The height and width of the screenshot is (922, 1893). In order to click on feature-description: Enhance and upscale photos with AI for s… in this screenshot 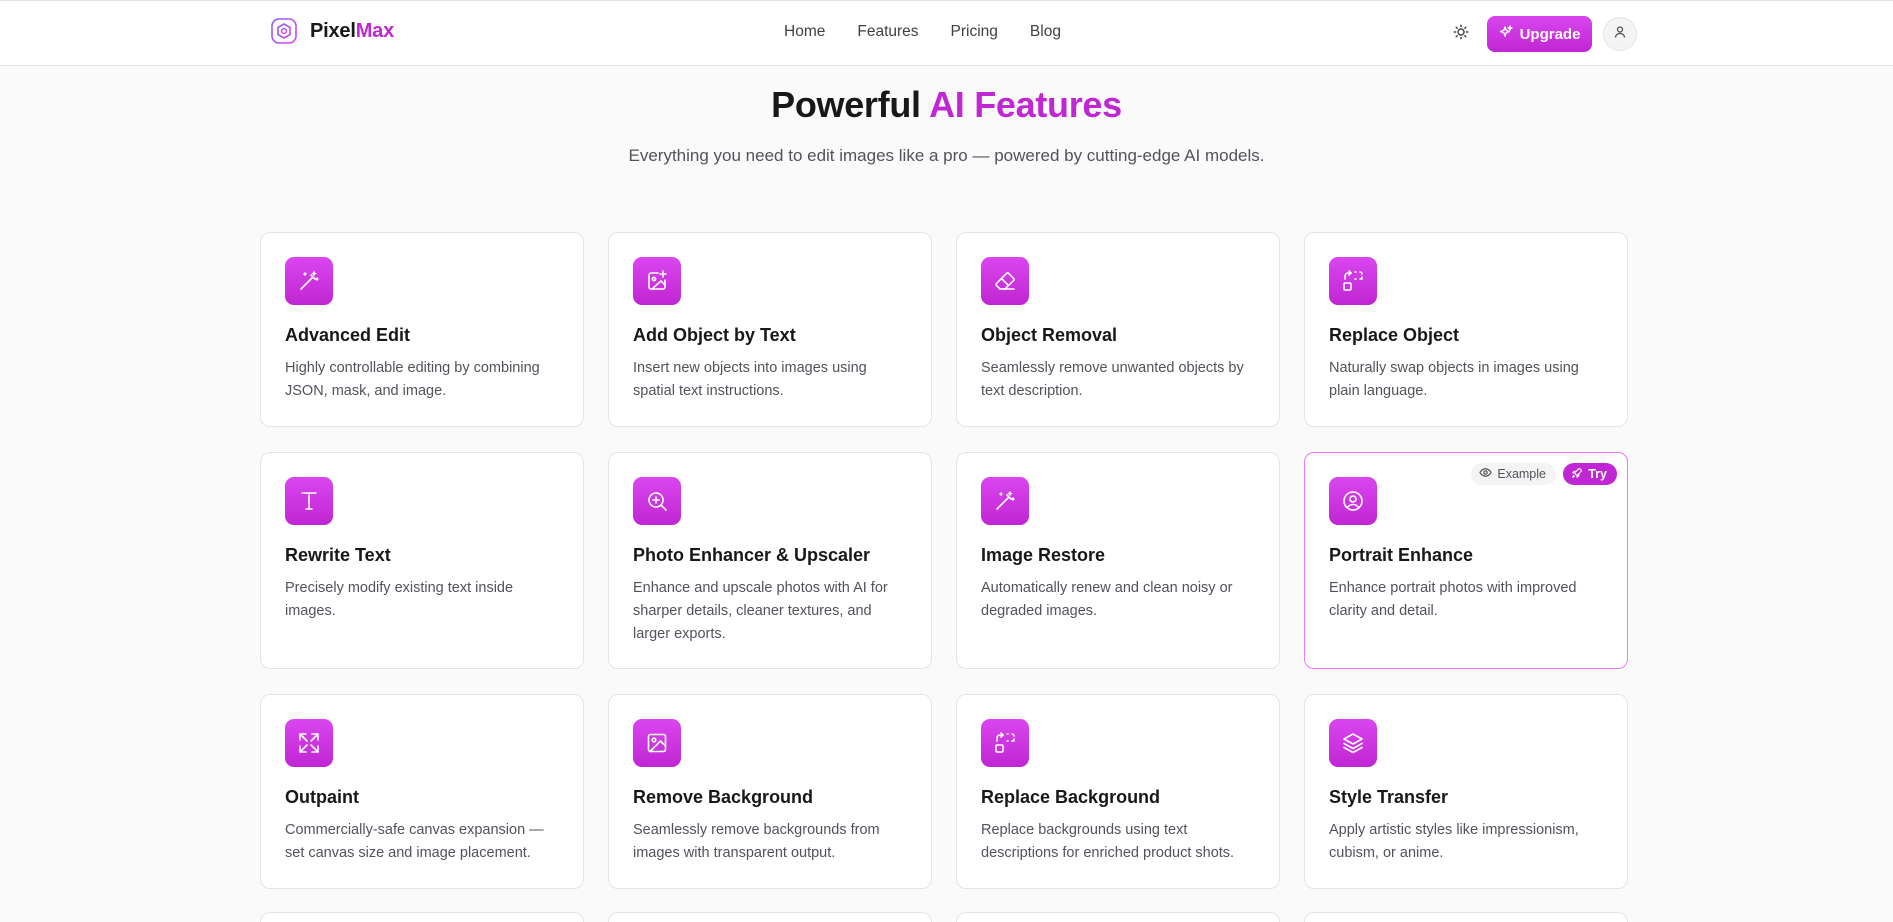, I will do `click(760, 611)`.